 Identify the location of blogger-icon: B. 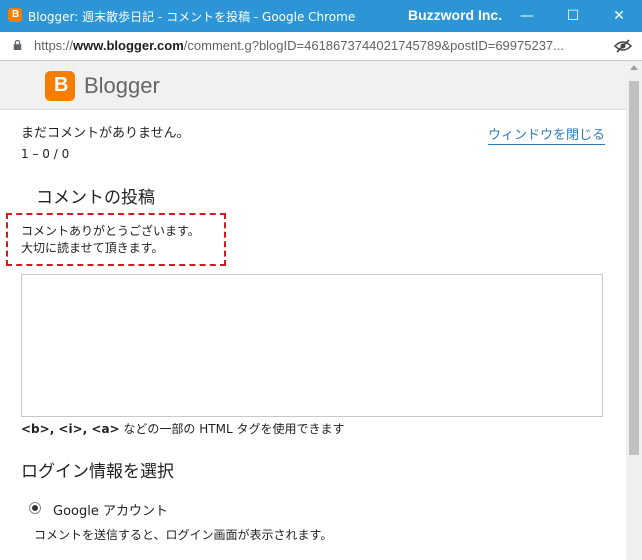
(15, 15).